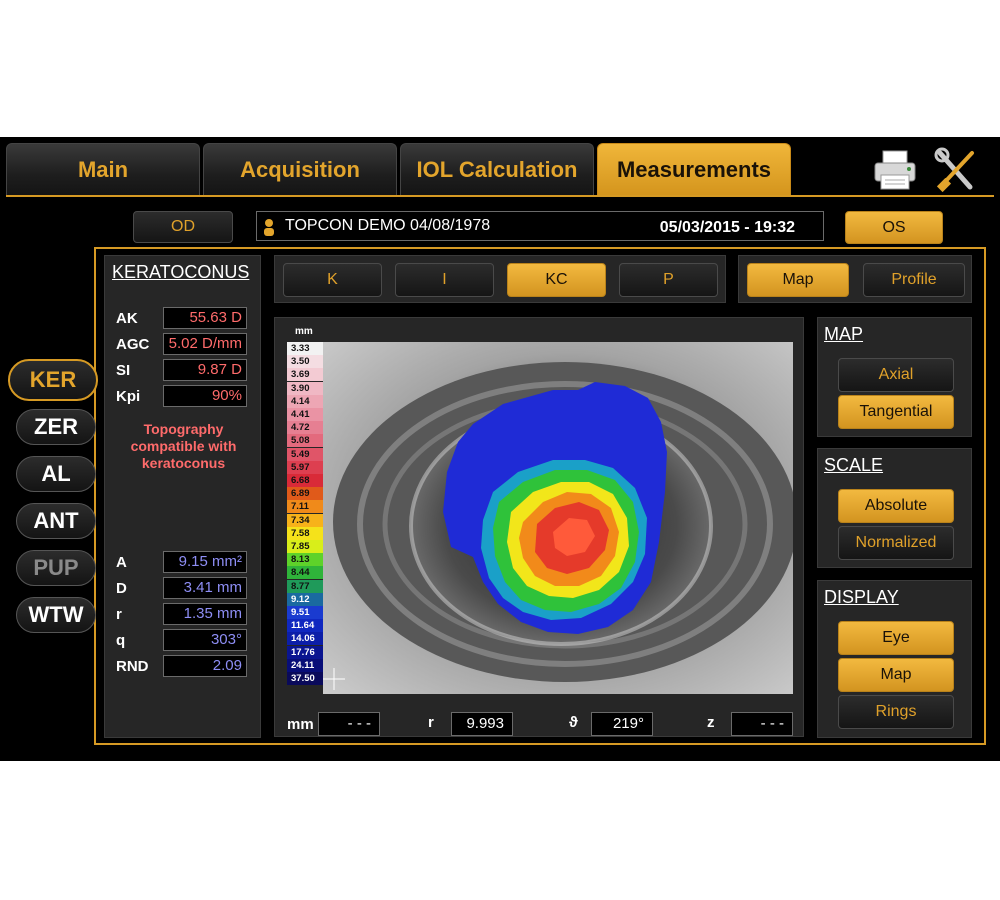 This screenshot has width=1000, height=900. What do you see at coordinates (205, 396) in the screenshot?
I see `kpi-value: 90%` at bounding box center [205, 396].